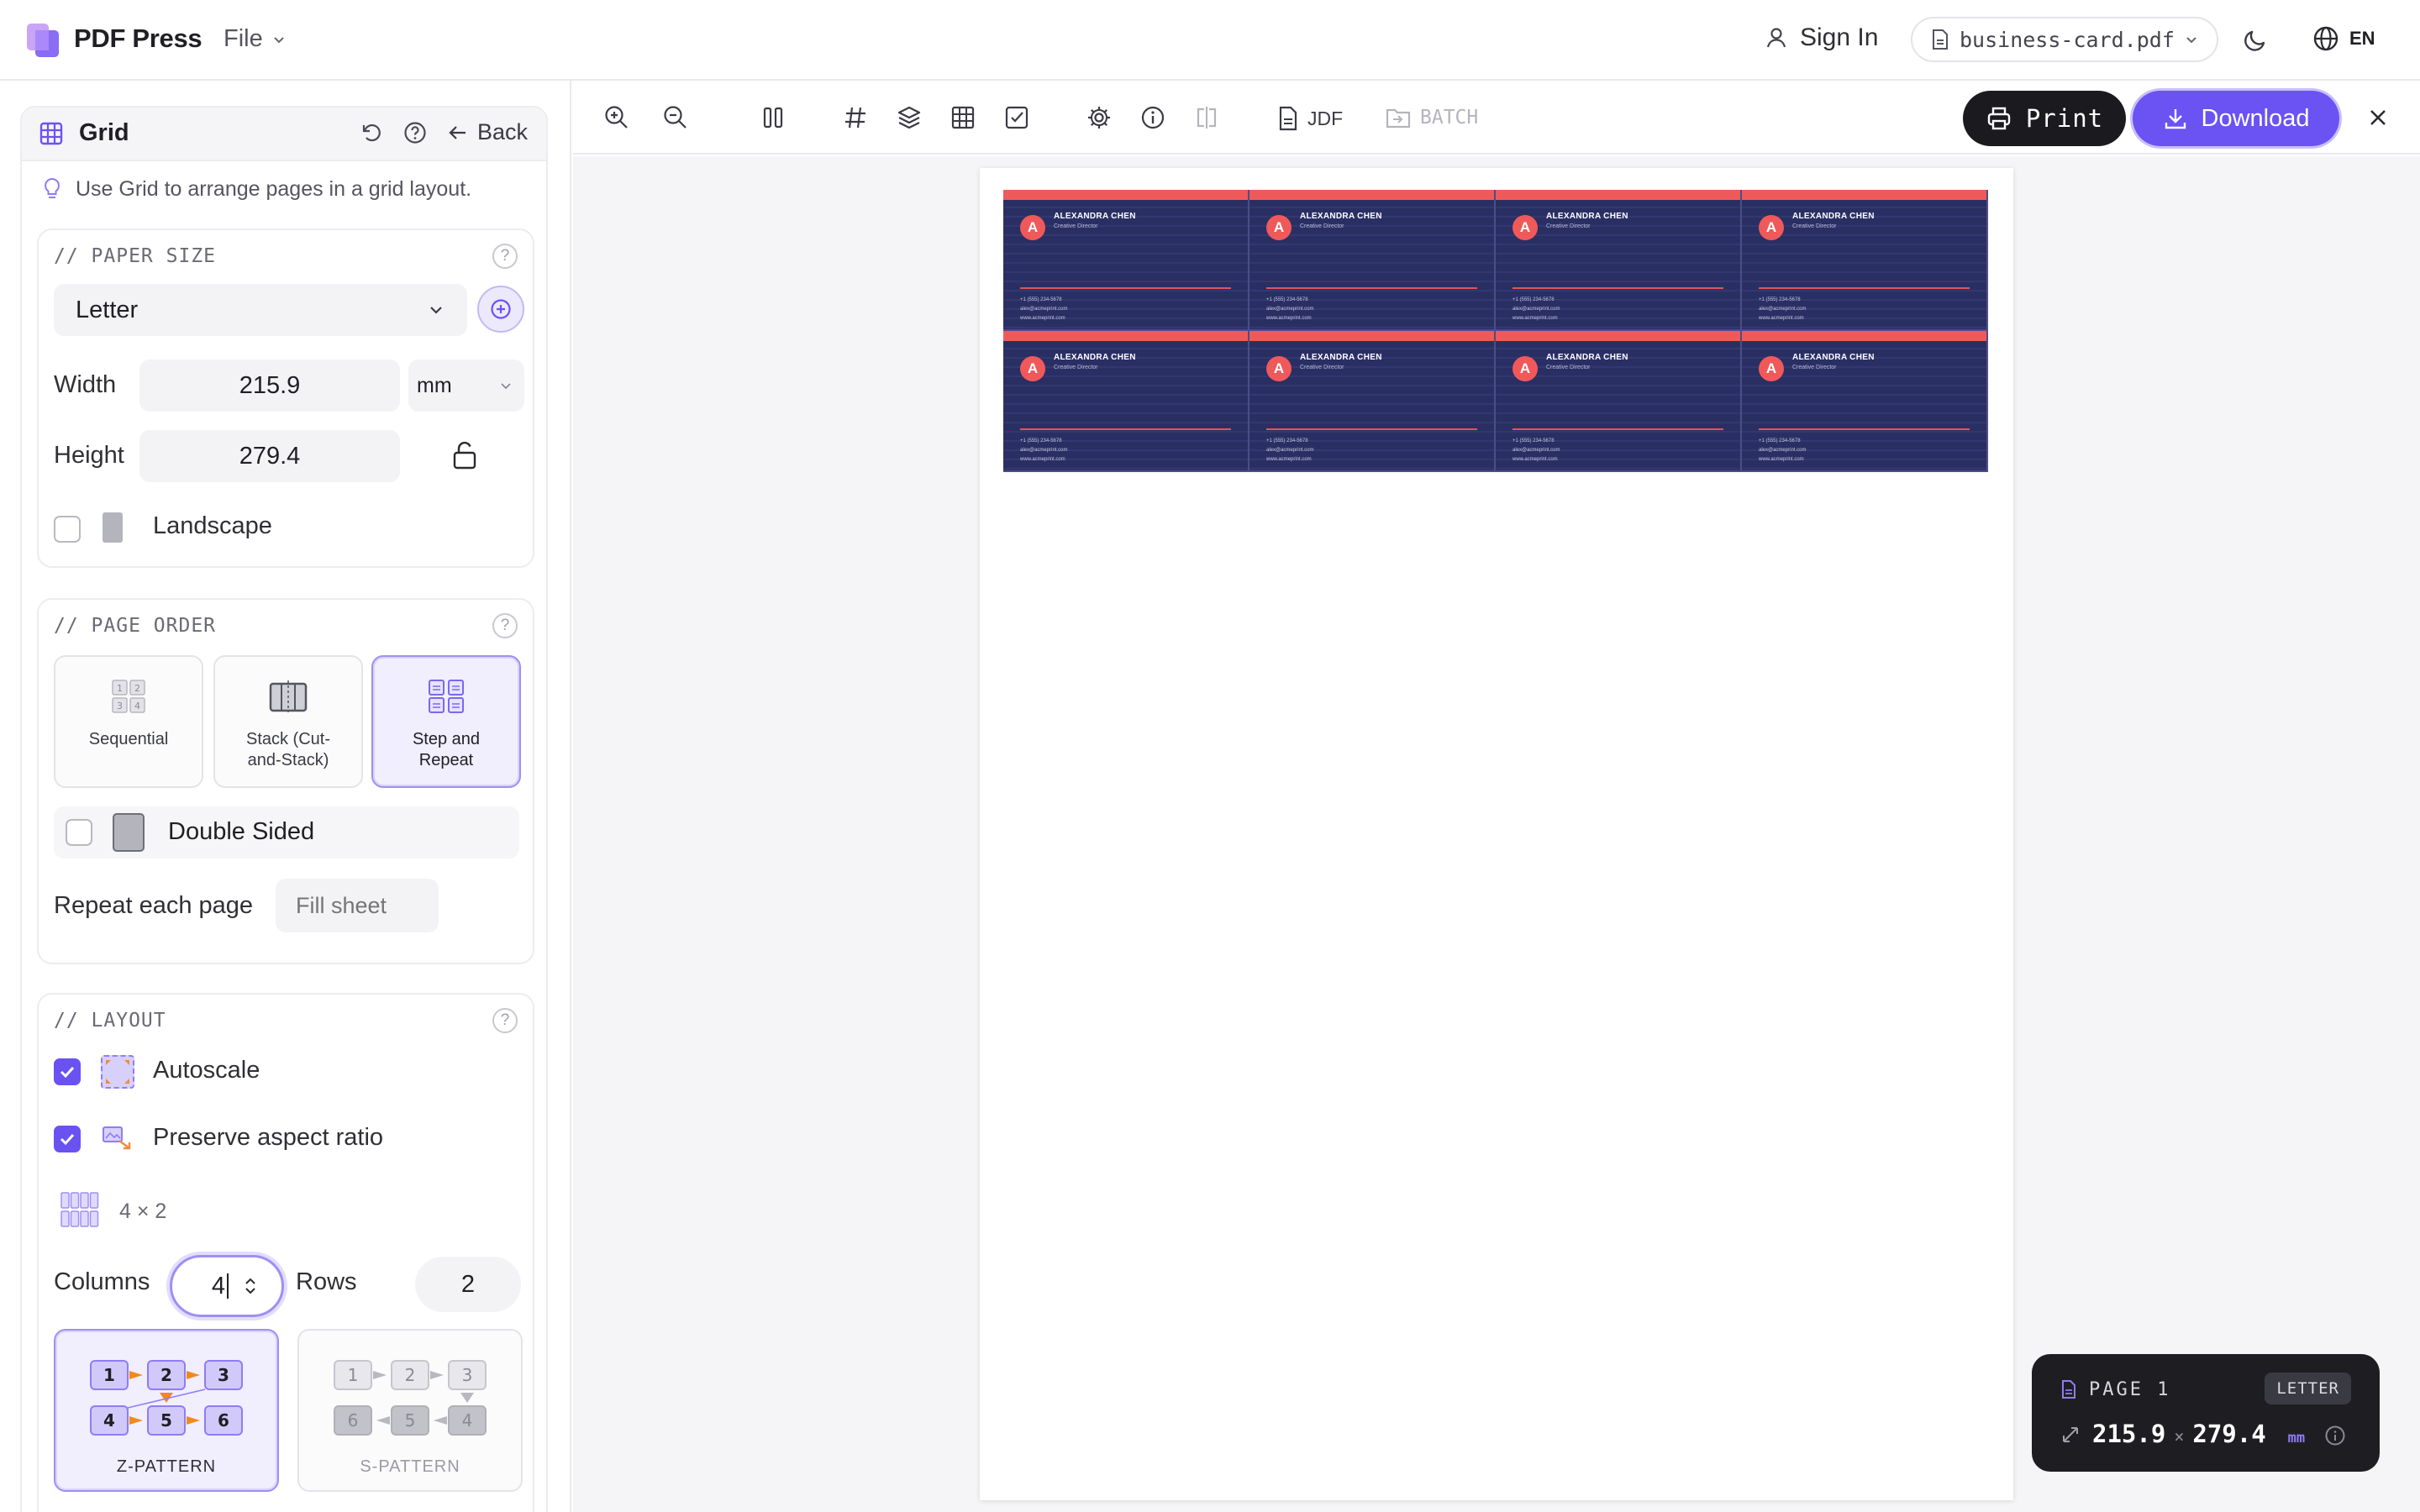 Image resolution: width=2420 pixels, height=1512 pixels. What do you see at coordinates (1310, 118) in the screenshot?
I see `jdf-button: JDF` at bounding box center [1310, 118].